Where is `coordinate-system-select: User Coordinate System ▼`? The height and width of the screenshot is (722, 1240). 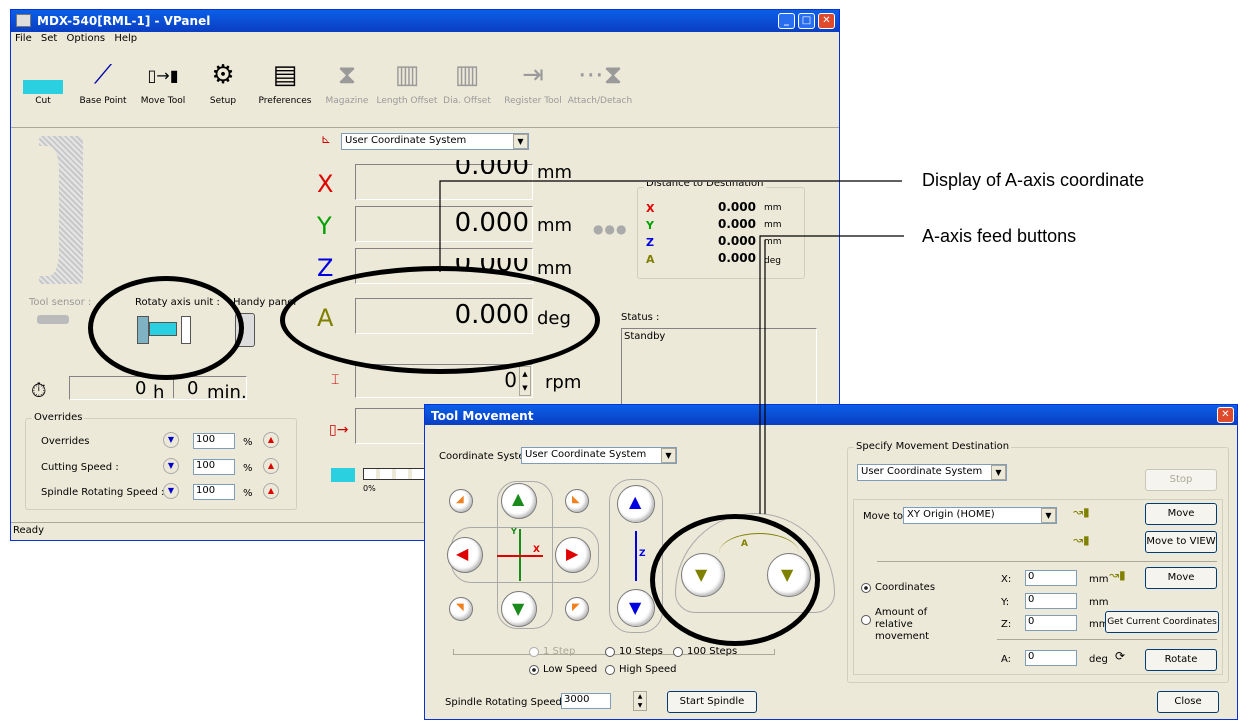 coordinate-system-select: User Coordinate System ▼ is located at coordinates (435, 141).